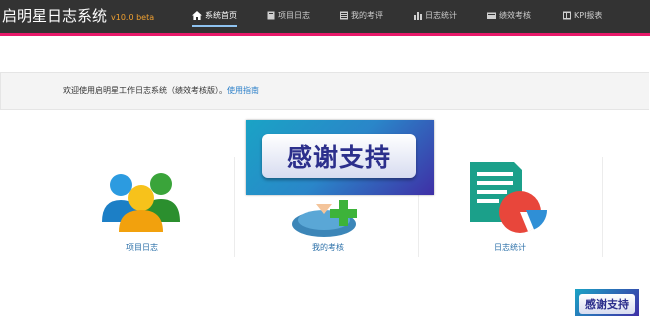 Image resolution: width=650 pixels, height=316 pixels. I want to click on tile-log-stats: 日志统计, so click(510, 210).